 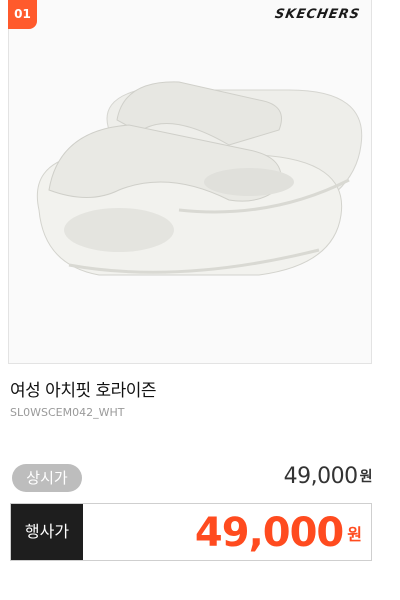 What do you see at coordinates (47, 532) in the screenshot?
I see `sale-price-label: 행사가` at bounding box center [47, 532].